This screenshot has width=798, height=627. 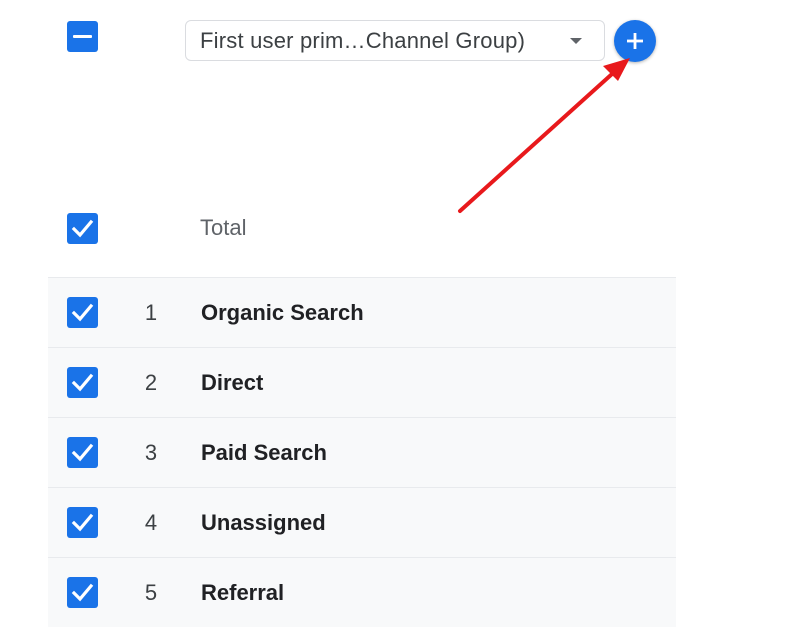 What do you see at coordinates (232, 382) in the screenshot?
I see `row-label: Direct` at bounding box center [232, 382].